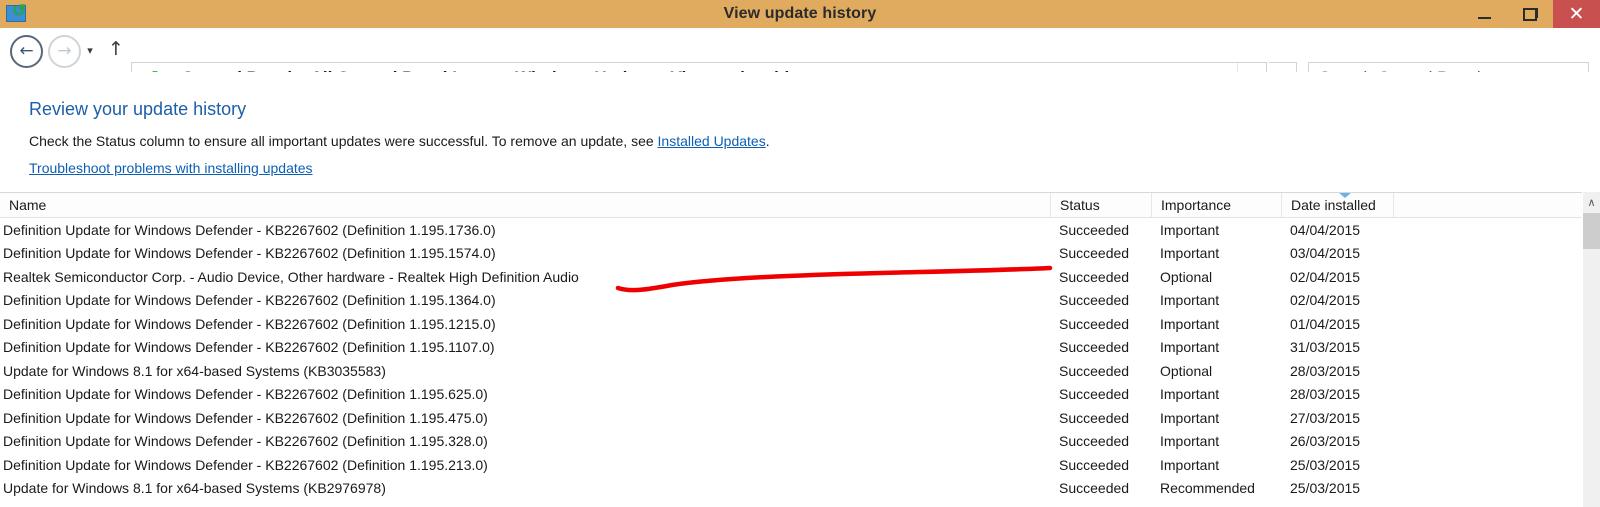 The width and height of the screenshot is (1600, 507). I want to click on column-header-date-installed: Date installed, so click(1337, 205).